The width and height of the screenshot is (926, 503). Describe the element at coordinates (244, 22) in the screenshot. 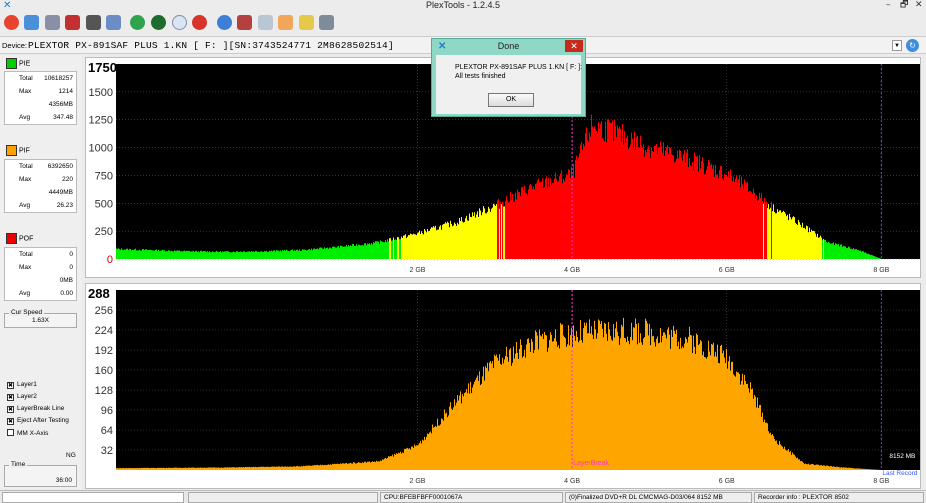

I see `scan-icon` at that location.